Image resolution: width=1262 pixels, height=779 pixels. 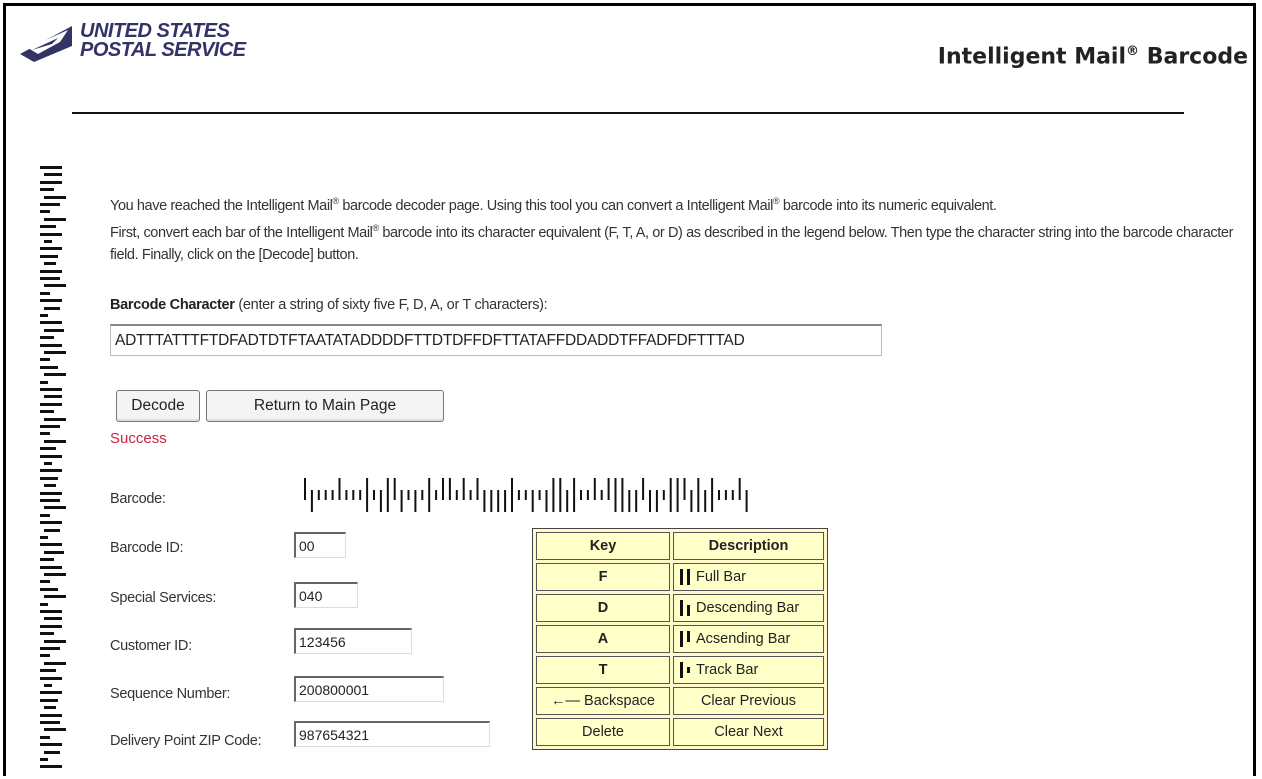 I want to click on legend-row-backspace: ←— Backspace Clear Previous, so click(x=680, y=701).